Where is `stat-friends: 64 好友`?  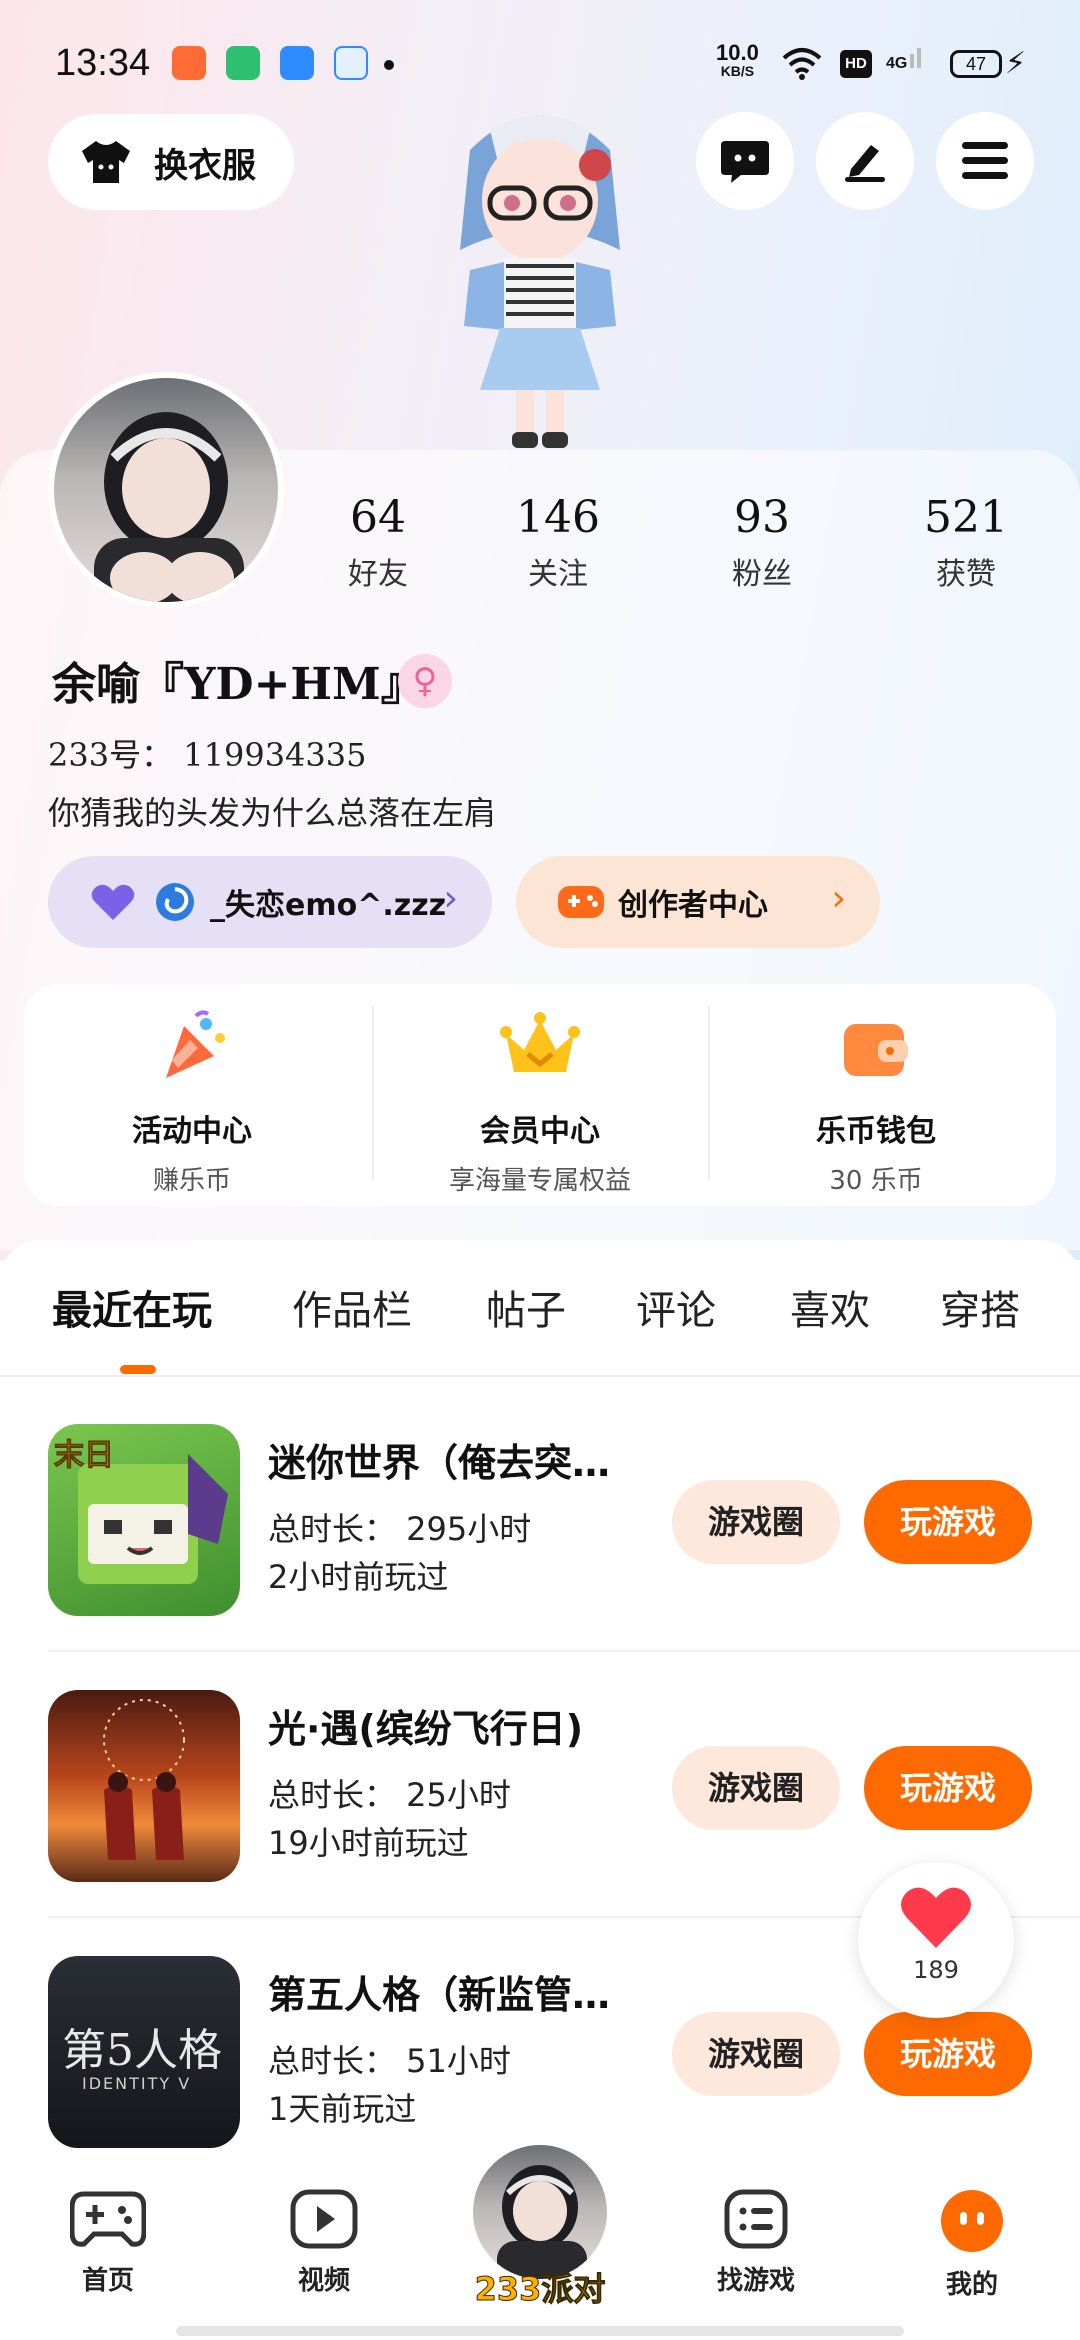 stat-friends: 64 好友 is located at coordinates (378, 542).